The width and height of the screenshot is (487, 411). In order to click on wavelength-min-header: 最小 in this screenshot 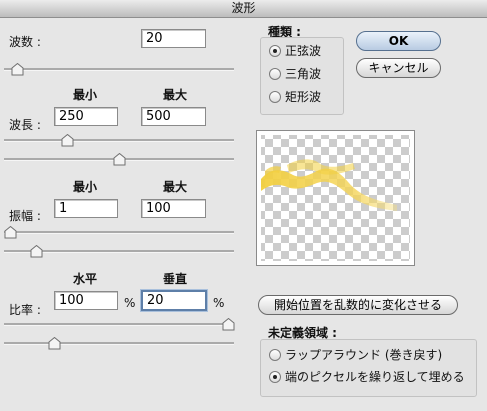, I will do `click(84, 95)`.